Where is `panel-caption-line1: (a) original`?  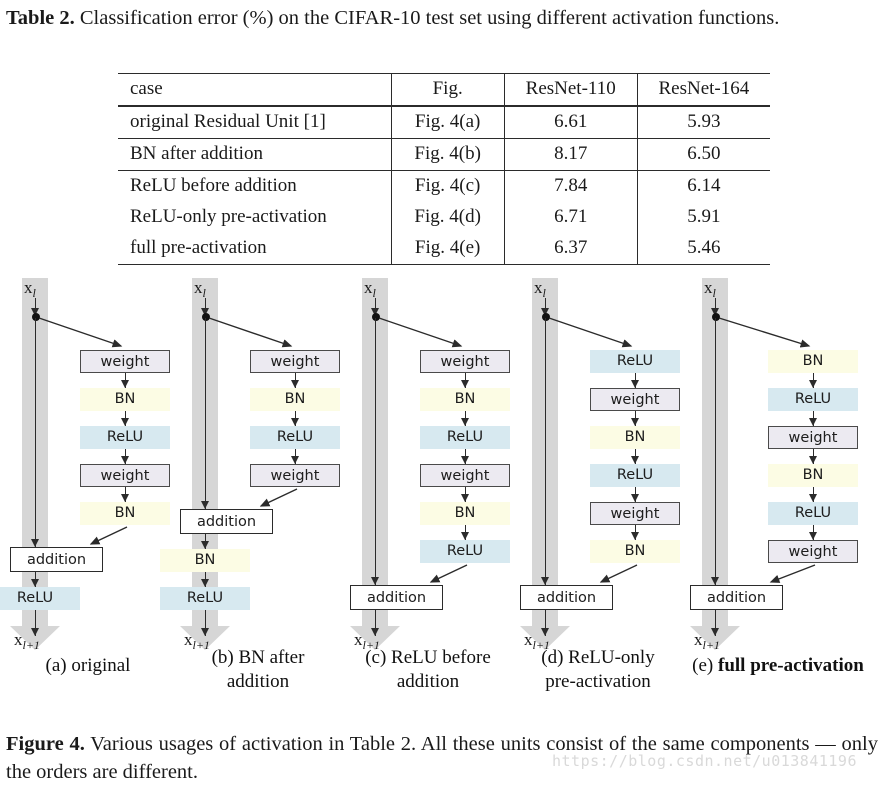
panel-caption-line1: (a) original is located at coordinates (88, 665).